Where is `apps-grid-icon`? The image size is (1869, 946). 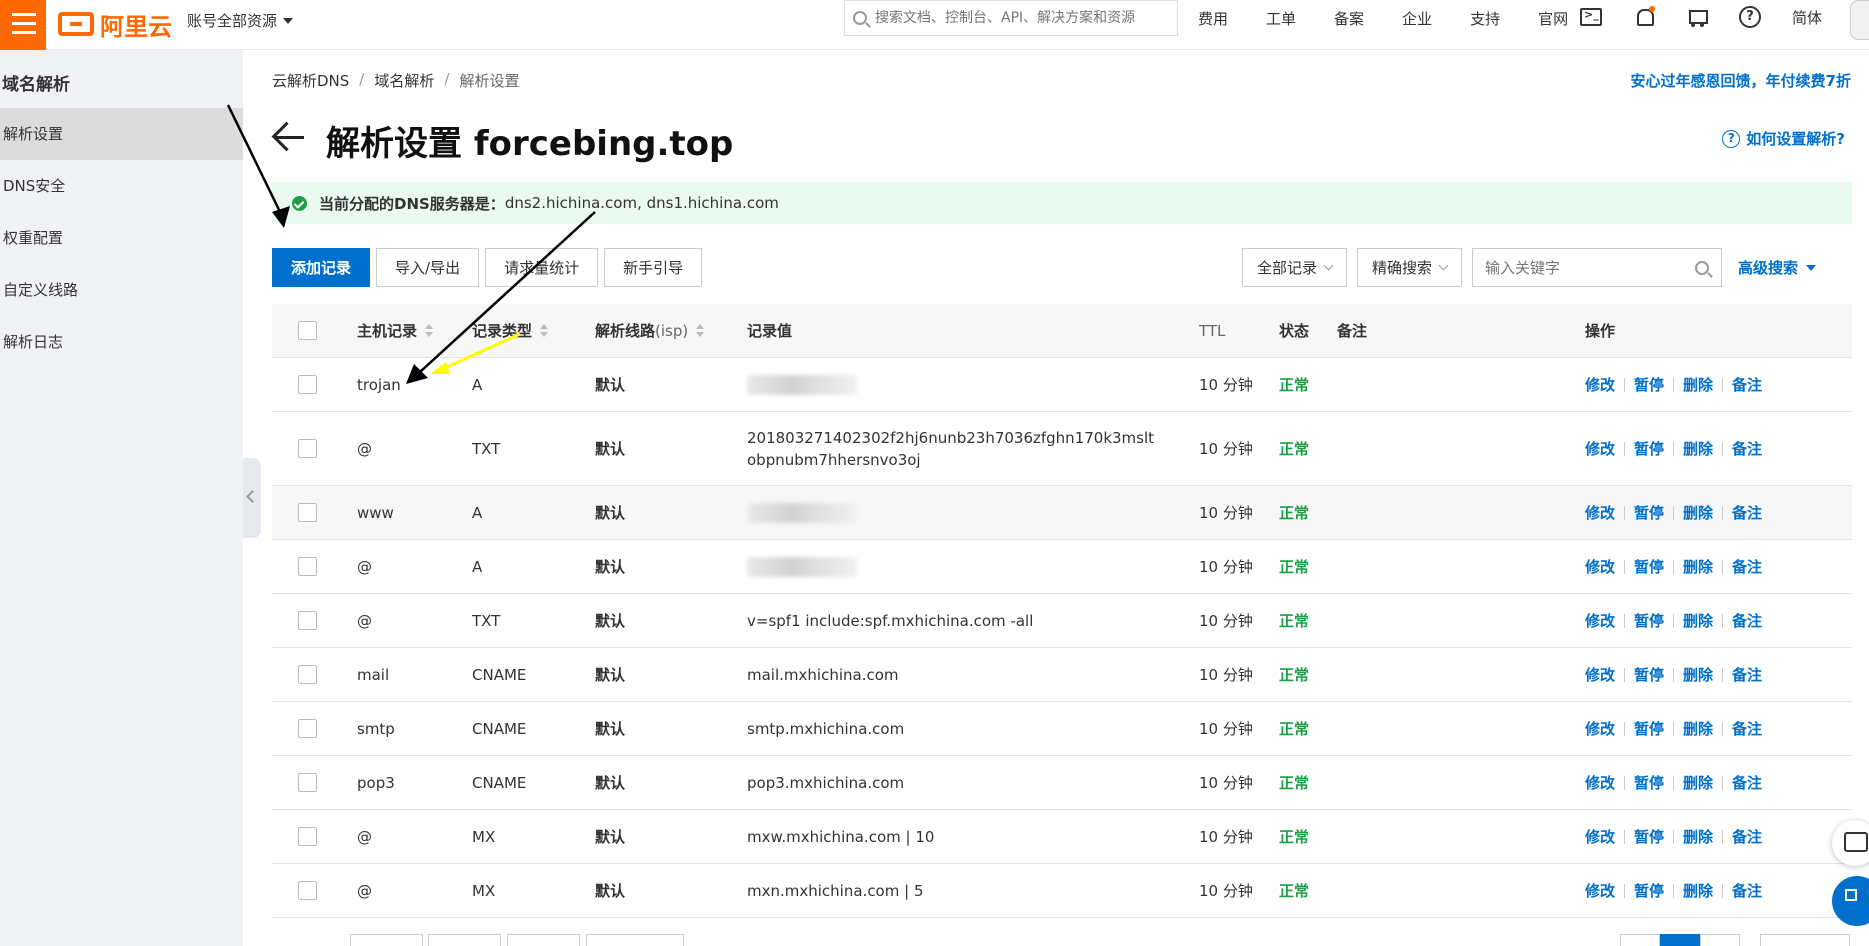 apps-grid-icon is located at coordinates (1850, 901).